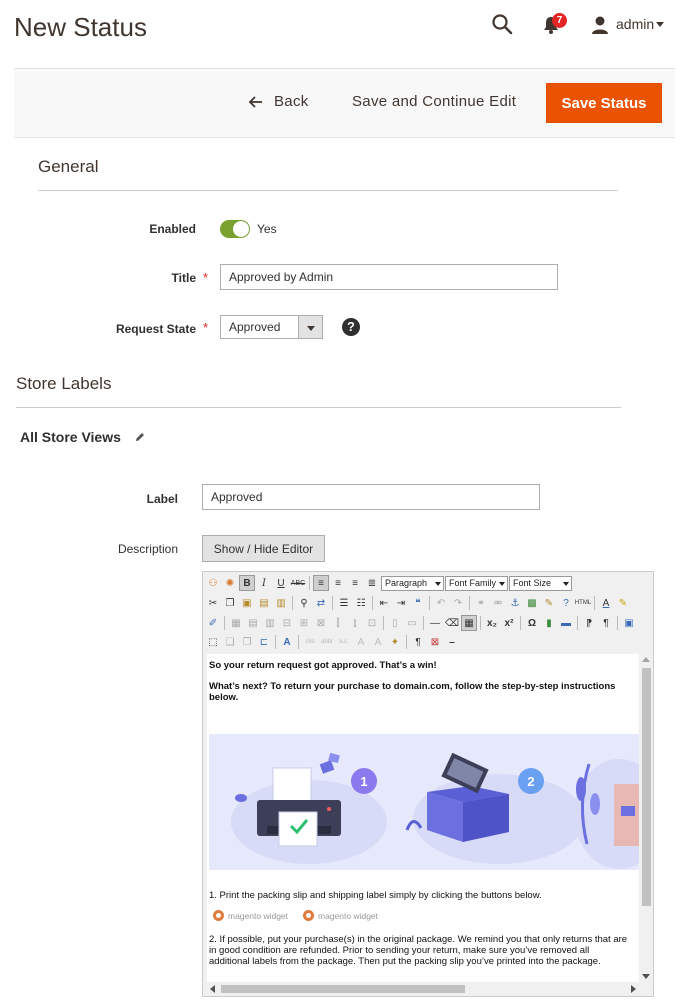 The height and width of the screenshot is (1000, 685). Describe the element at coordinates (395, 623) in the screenshot. I see `split-cells-icon: ▯` at that location.